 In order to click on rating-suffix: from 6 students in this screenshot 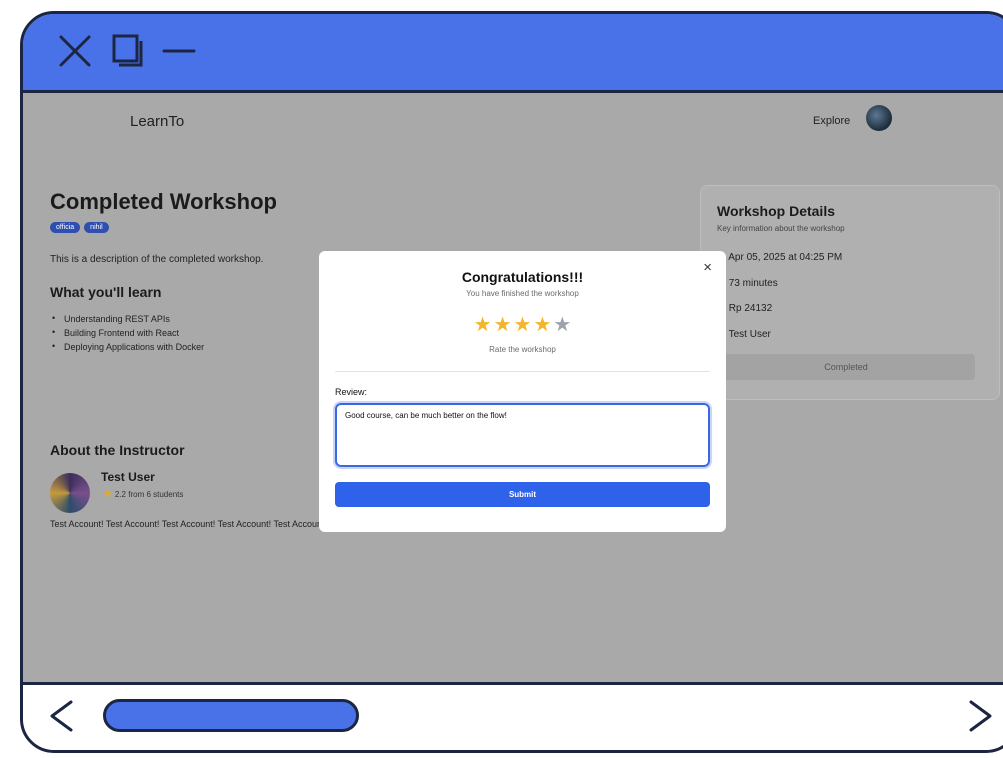, I will do `click(156, 494)`.